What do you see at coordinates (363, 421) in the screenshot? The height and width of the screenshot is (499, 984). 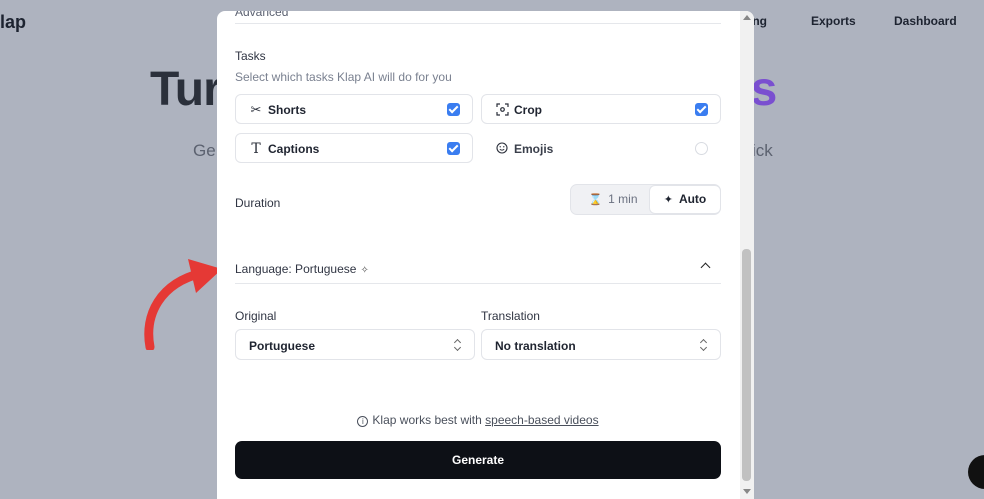 I see `info-icon: i` at bounding box center [363, 421].